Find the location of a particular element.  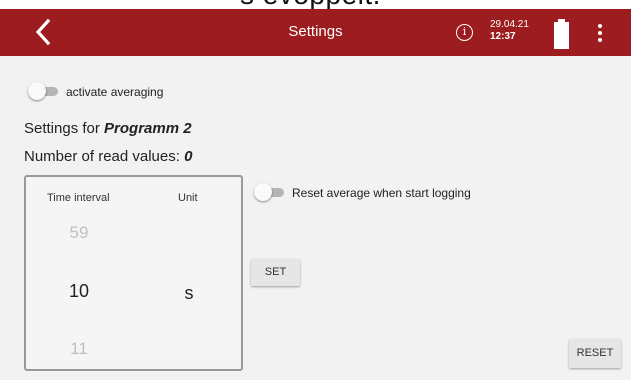

page-title: Settings is located at coordinates (315, 31).